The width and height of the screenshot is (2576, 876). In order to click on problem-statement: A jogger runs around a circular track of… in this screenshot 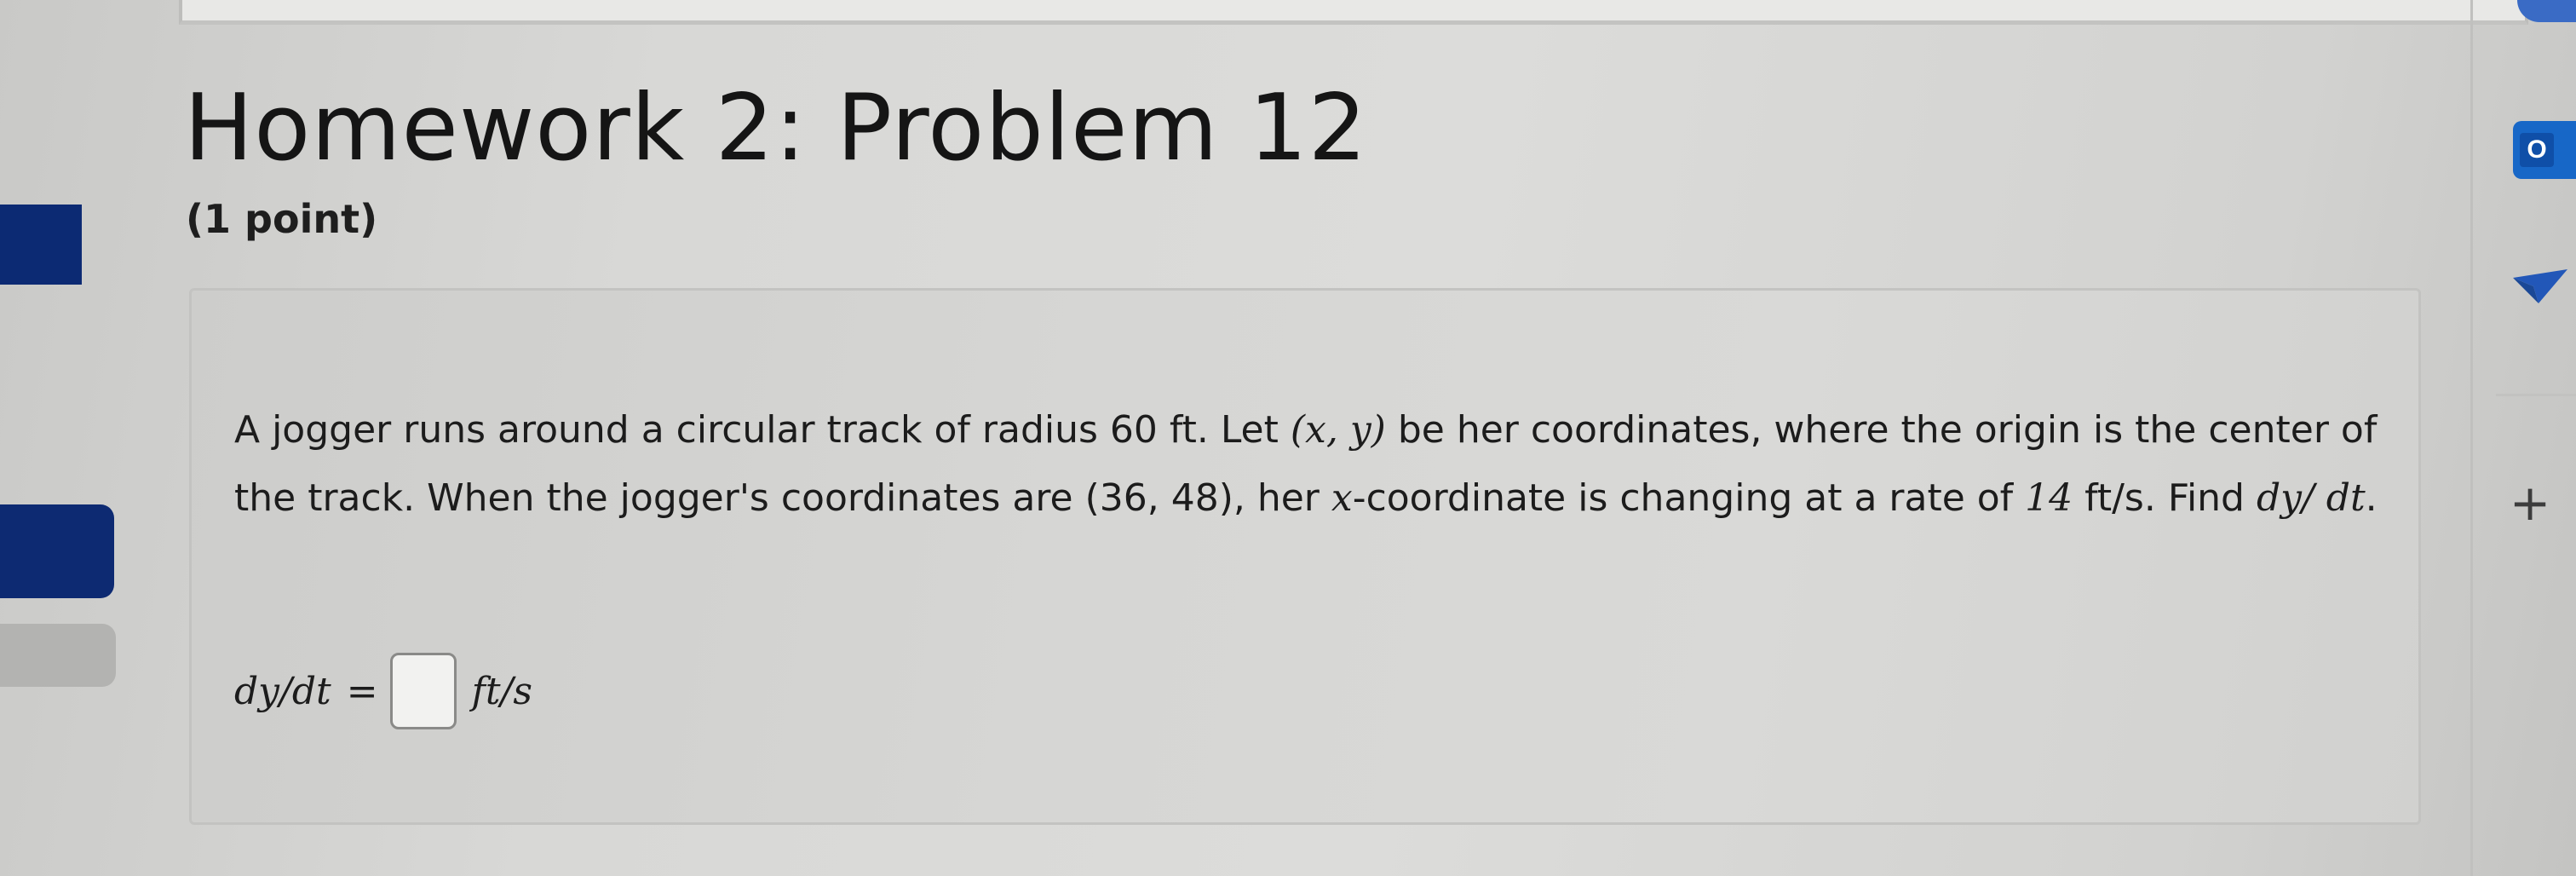, I will do `click(1325, 464)`.